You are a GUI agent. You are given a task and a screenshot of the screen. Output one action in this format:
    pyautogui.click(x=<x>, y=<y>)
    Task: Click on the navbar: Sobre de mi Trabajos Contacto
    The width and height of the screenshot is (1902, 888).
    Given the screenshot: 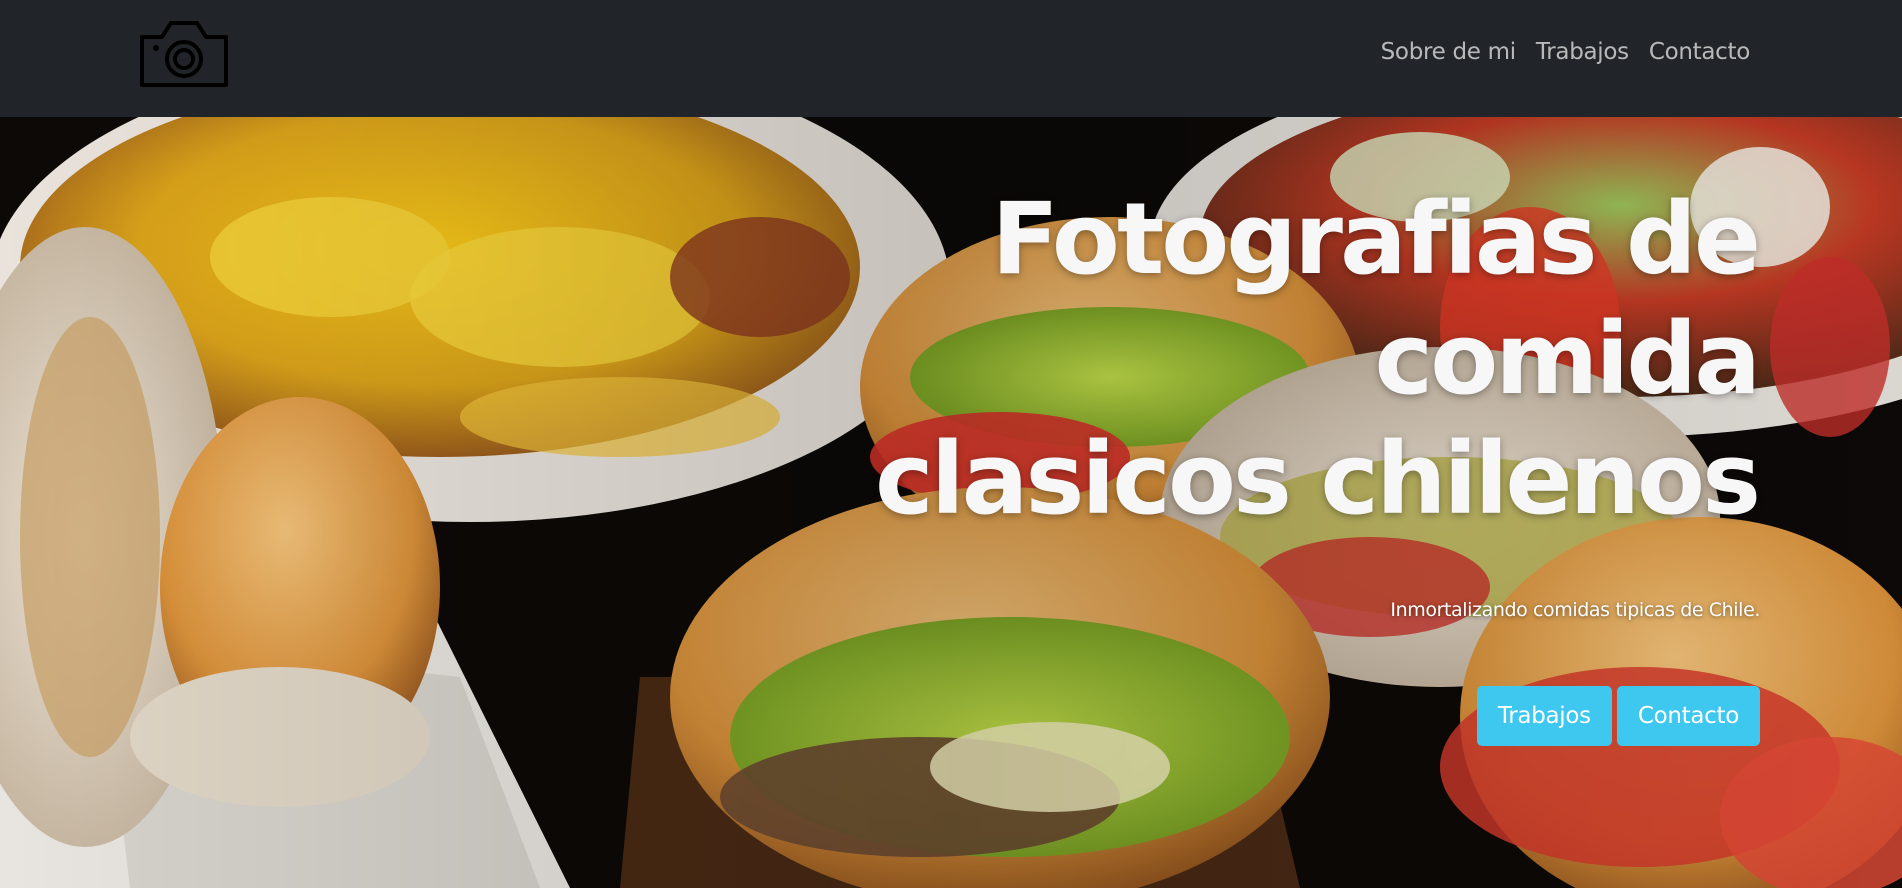 What is the action you would take?
    pyautogui.click(x=951, y=58)
    